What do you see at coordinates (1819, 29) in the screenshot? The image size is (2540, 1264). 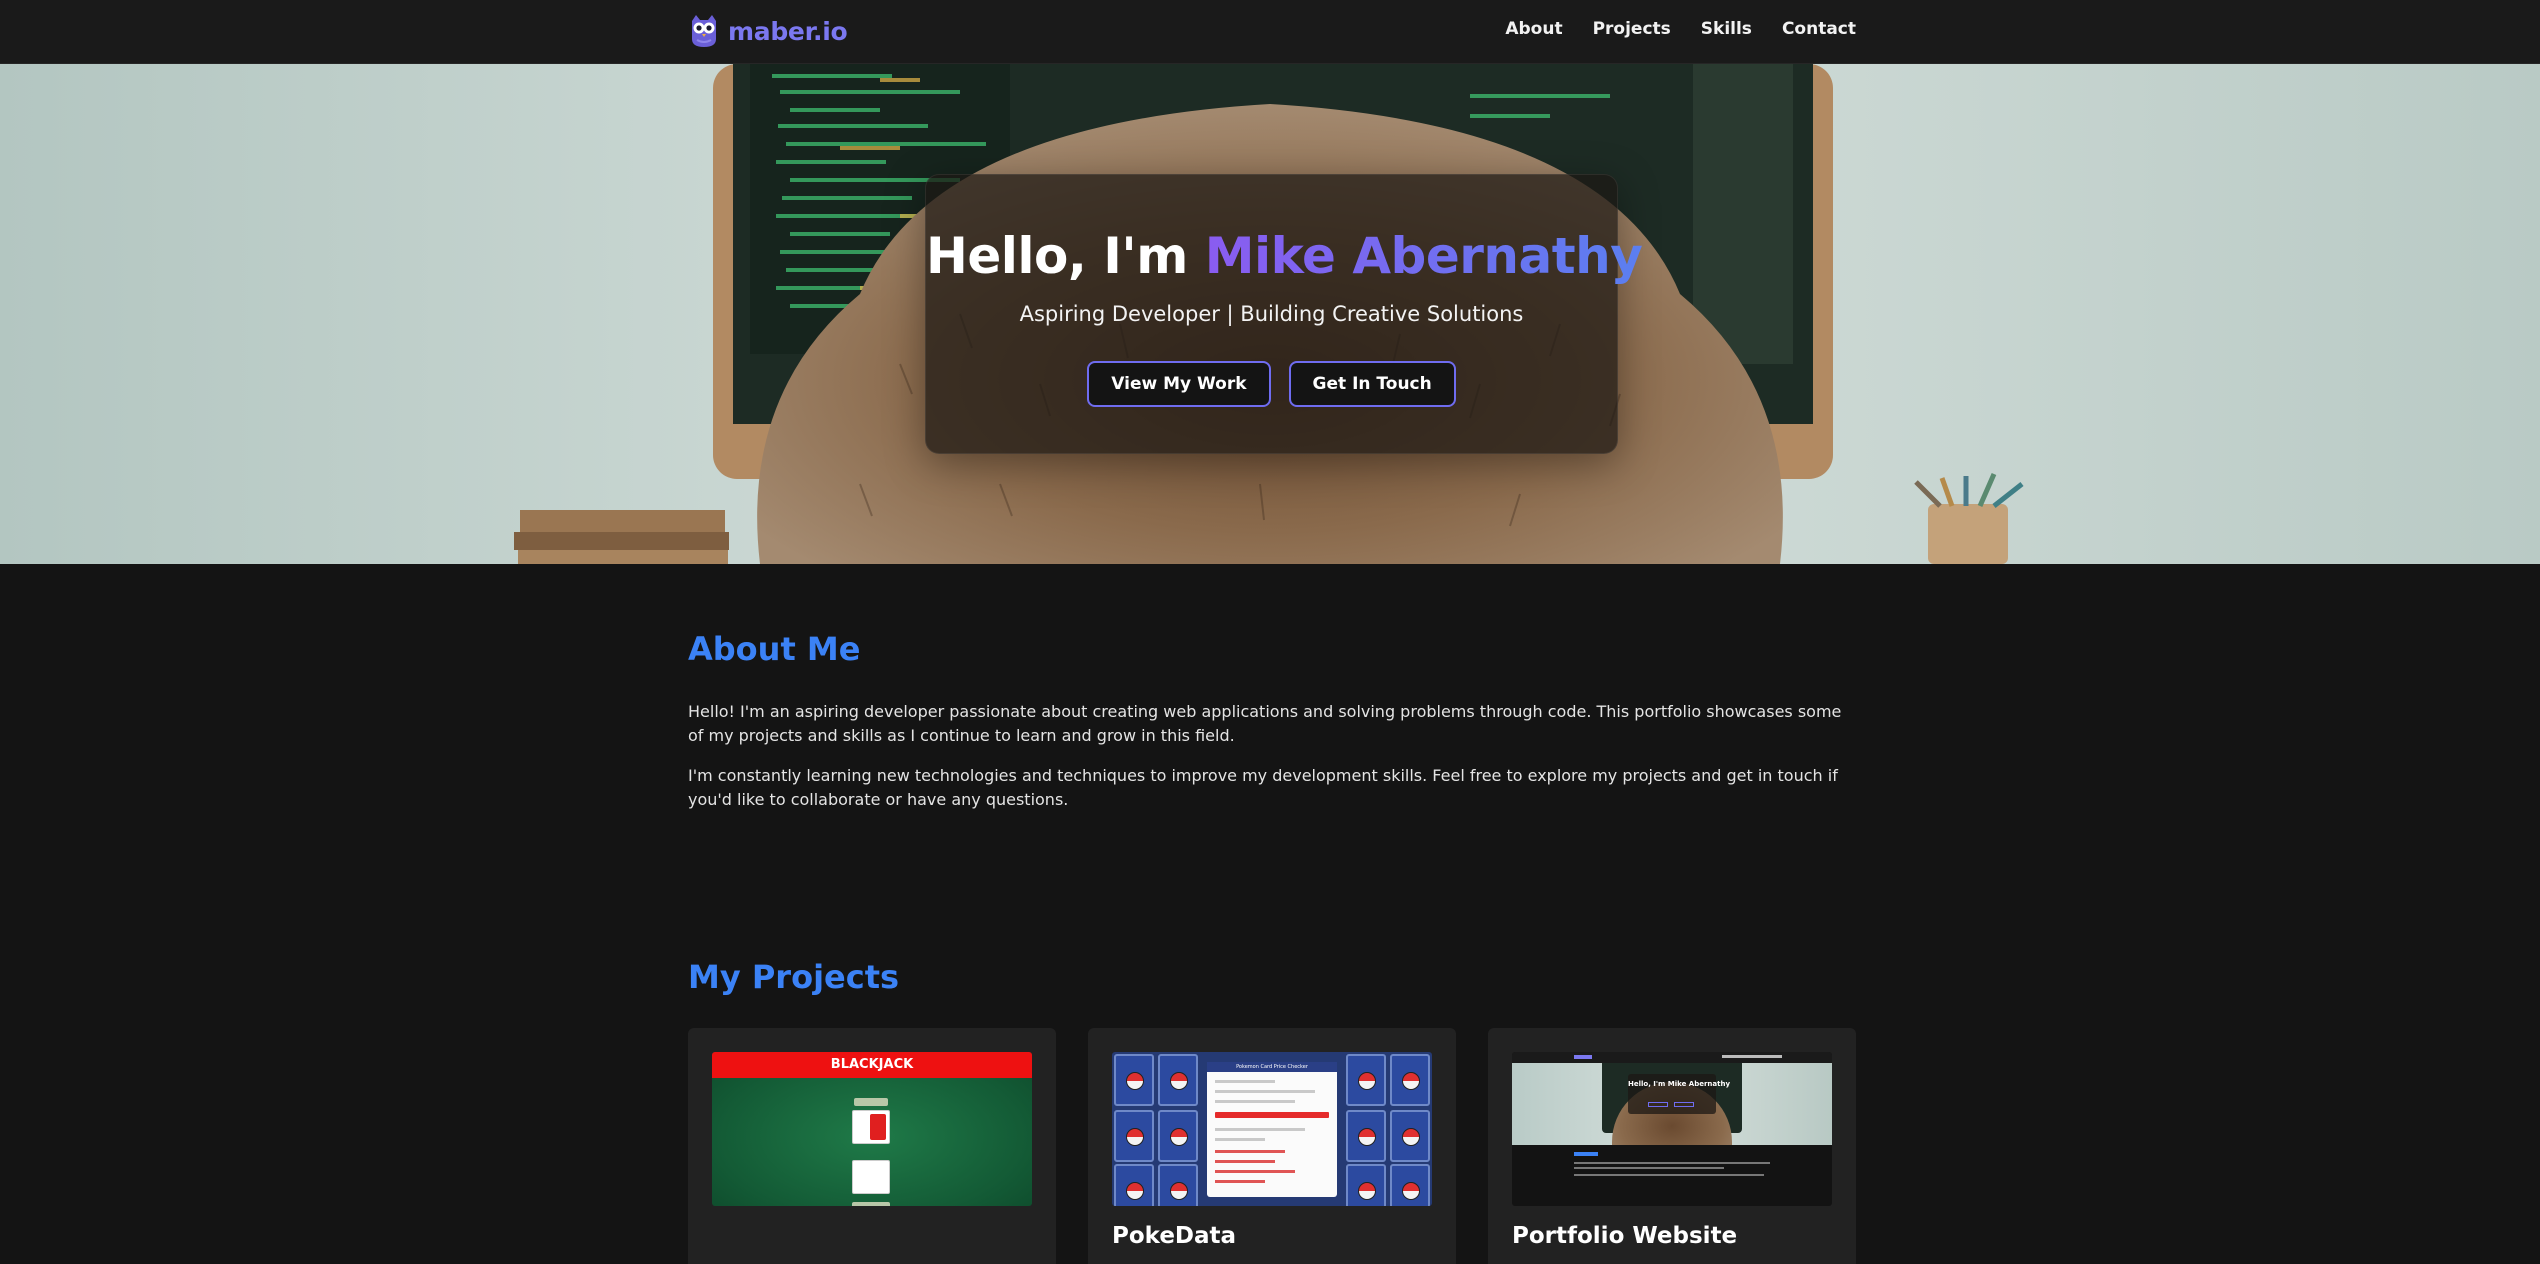 I see `nav-link-contact: Contact` at bounding box center [1819, 29].